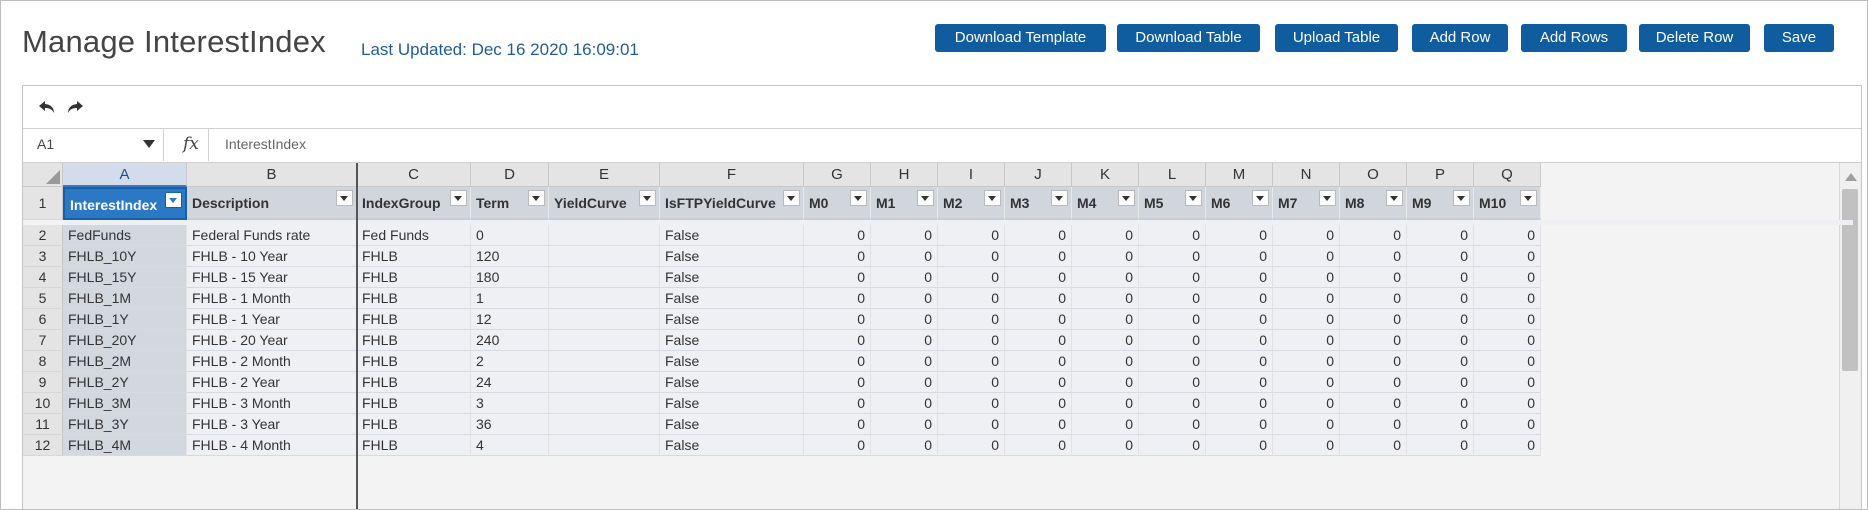 This screenshot has width=1868, height=510. What do you see at coordinates (837, 203) in the screenshot?
I see `field-header-cell: M0` at bounding box center [837, 203].